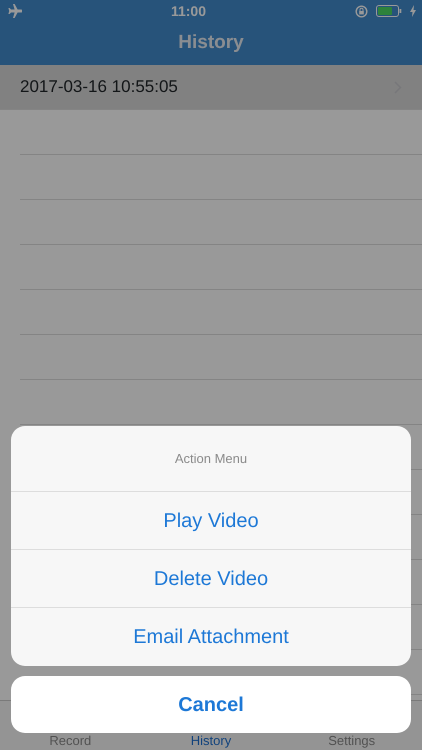 This screenshot has width=422, height=750. I want to click on nav-title: History, so click(211, 43).